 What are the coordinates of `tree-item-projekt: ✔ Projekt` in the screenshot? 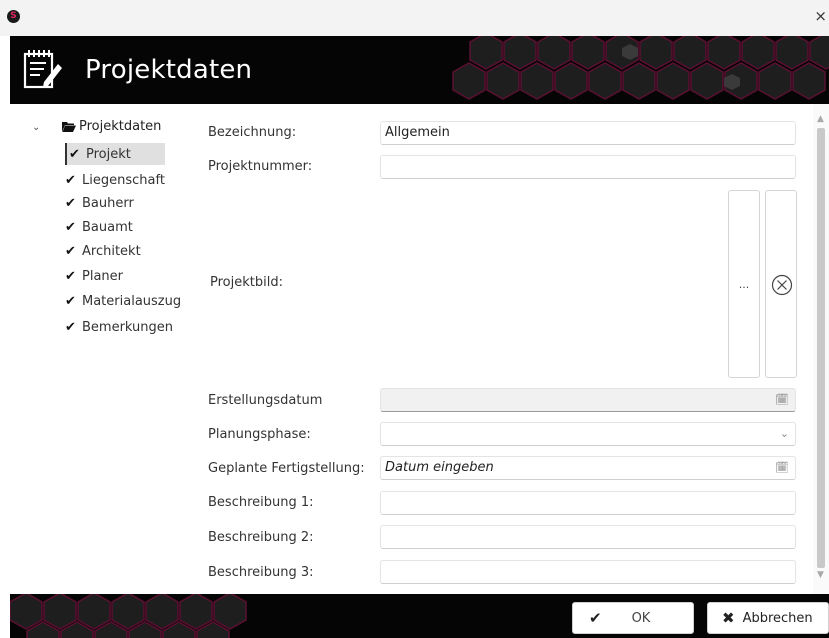 It's located at (115, 154).